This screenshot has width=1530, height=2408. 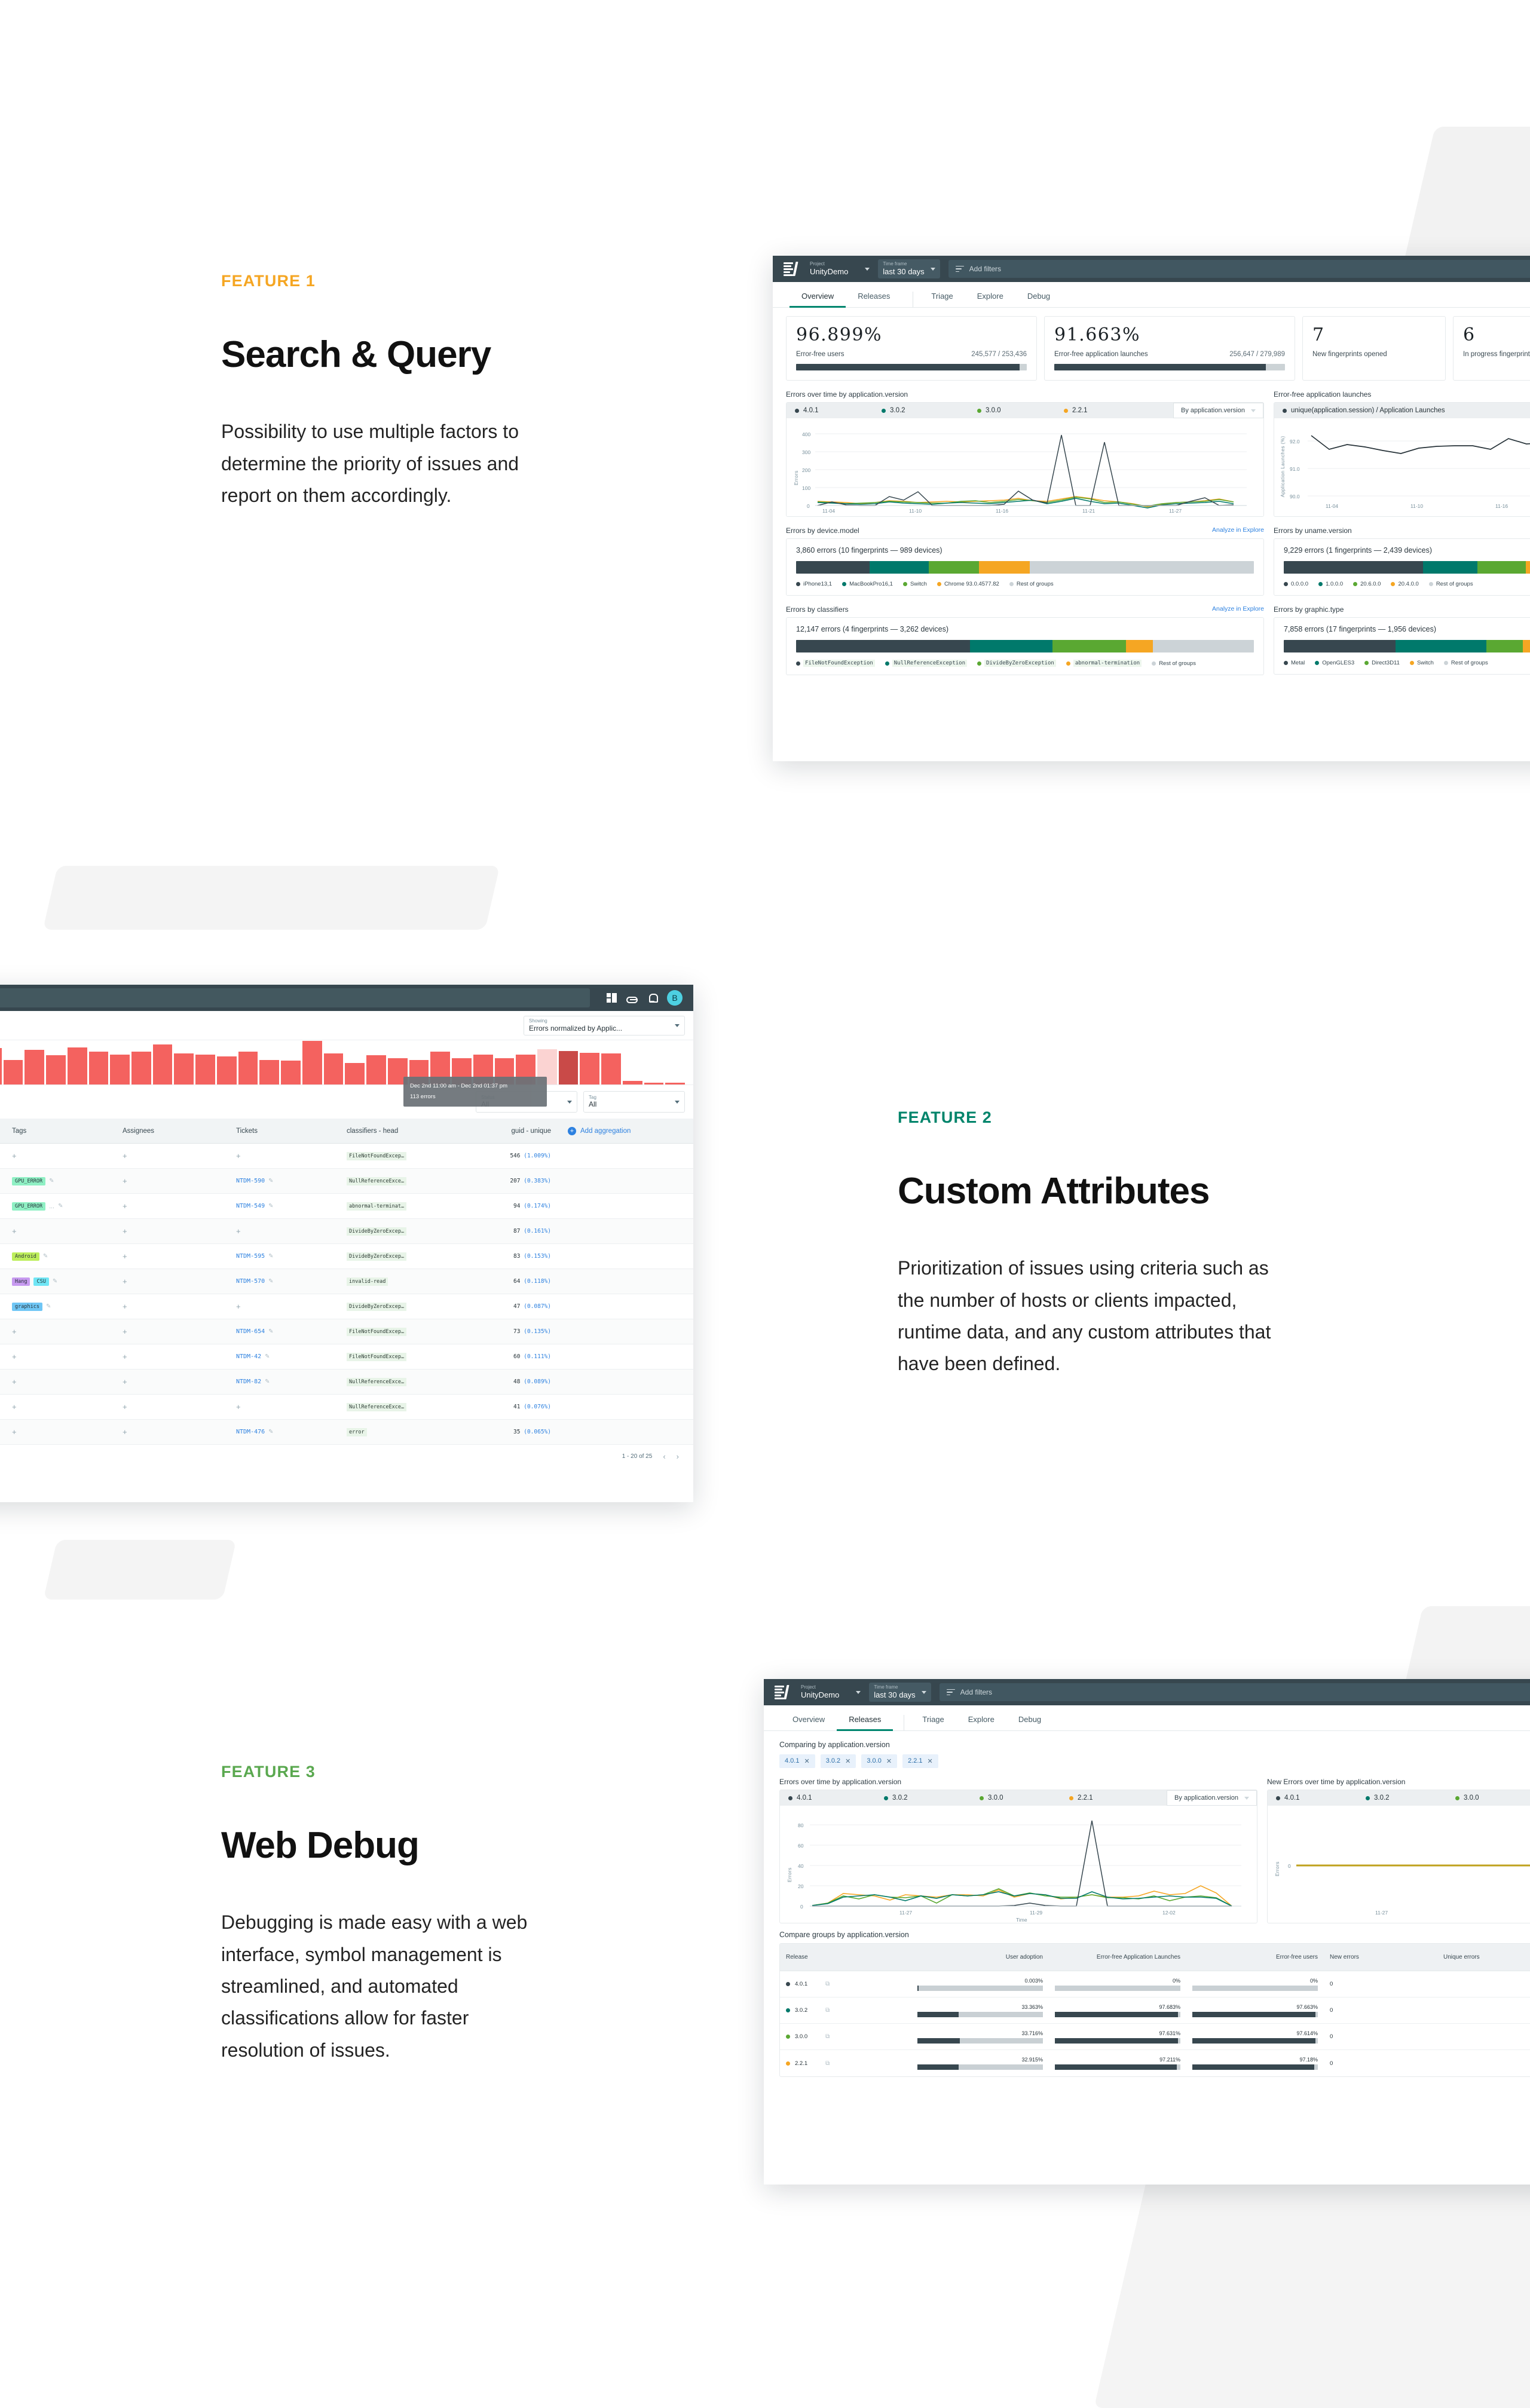 What do you see at coordinates (504, 1131) in the screenshot?
I see `th-guid: guid - unique` at bounding box center [504, 1131].